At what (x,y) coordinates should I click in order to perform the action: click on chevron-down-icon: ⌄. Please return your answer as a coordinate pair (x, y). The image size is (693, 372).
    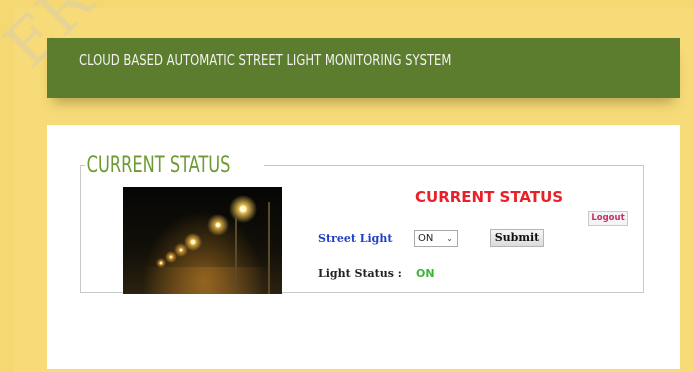
    Looking at the image, I should click on (449, 238).